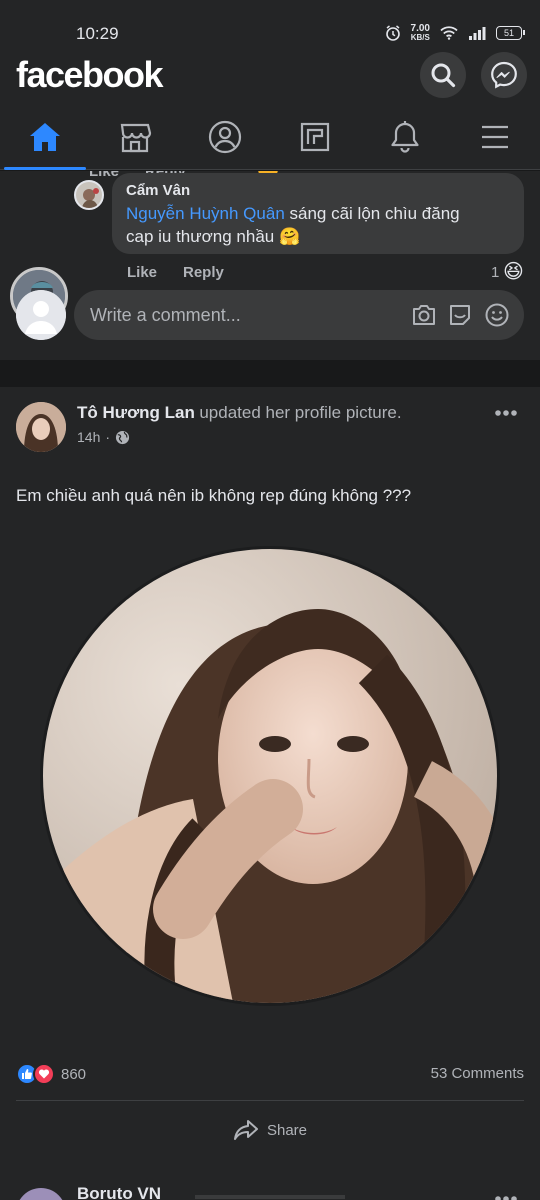 Image resolution: width=540 pixels, height=1200 pixels. Describe the element at coordinates (420, 37) in the screenshot. I see `speed-unit: KB/S` at that location.